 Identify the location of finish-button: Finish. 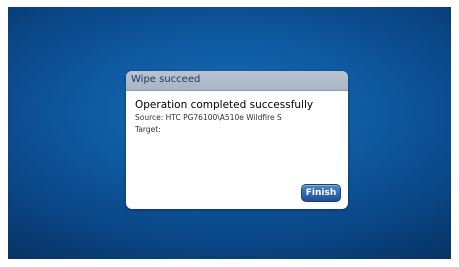
(321, 193).